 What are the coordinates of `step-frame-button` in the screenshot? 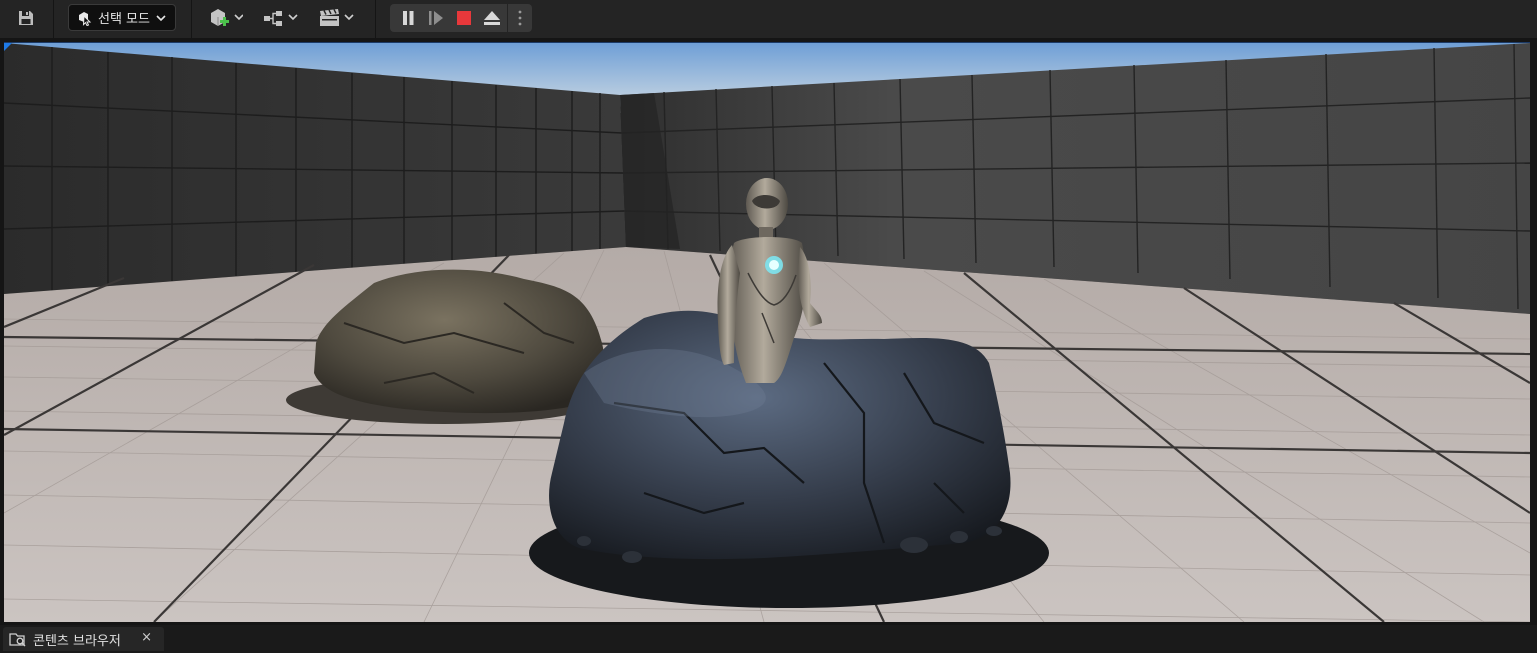 It's located at (436, 18).